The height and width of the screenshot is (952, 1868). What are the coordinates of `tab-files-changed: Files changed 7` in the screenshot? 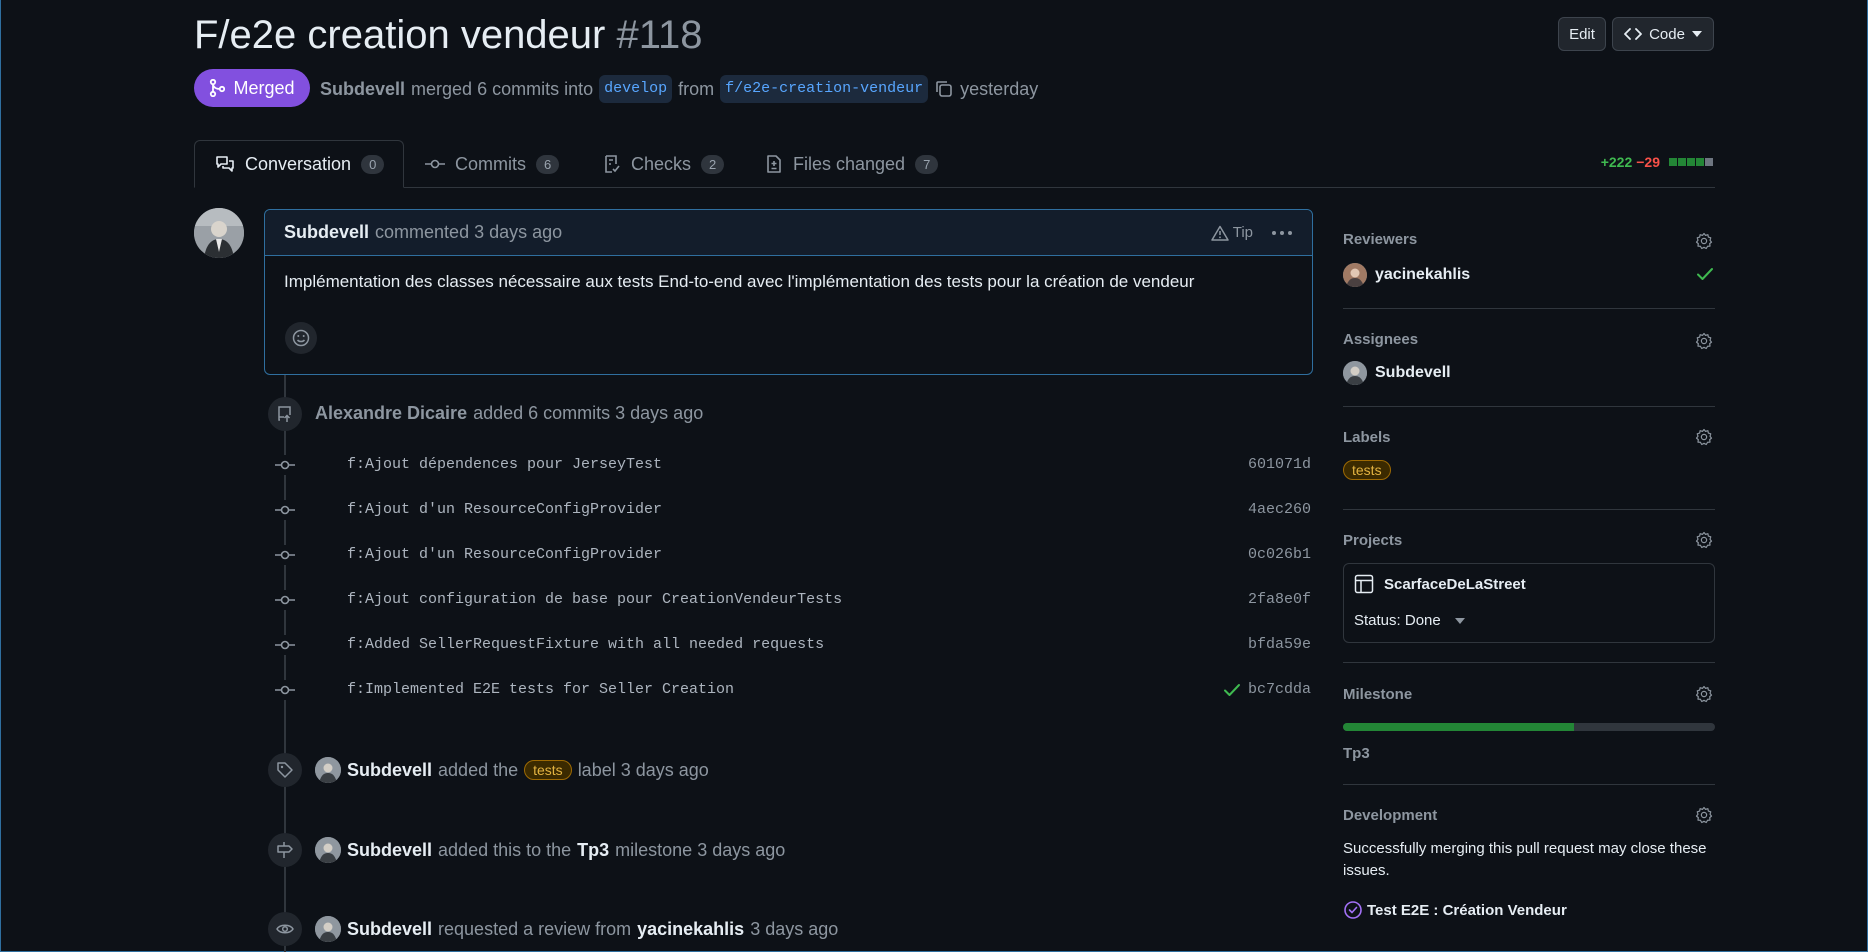 It's located at (851, 164).